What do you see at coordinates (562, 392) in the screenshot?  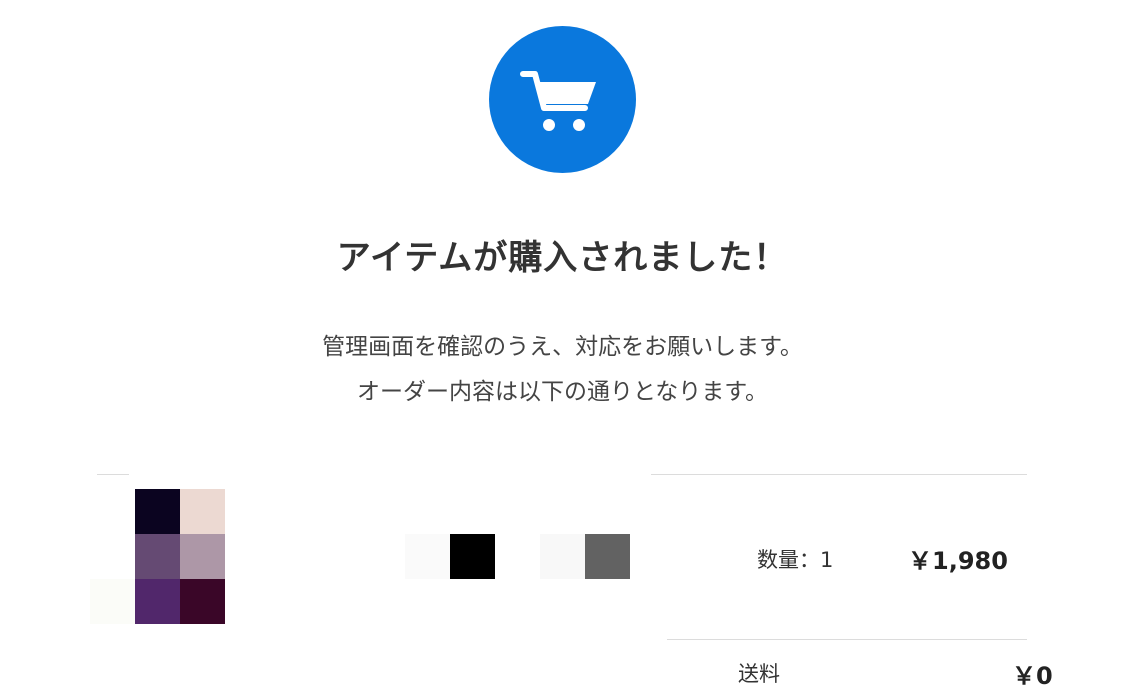 I see `order-intro-text: オーダー内容は以下の通りとなります。` at bounding box center [562, 392].